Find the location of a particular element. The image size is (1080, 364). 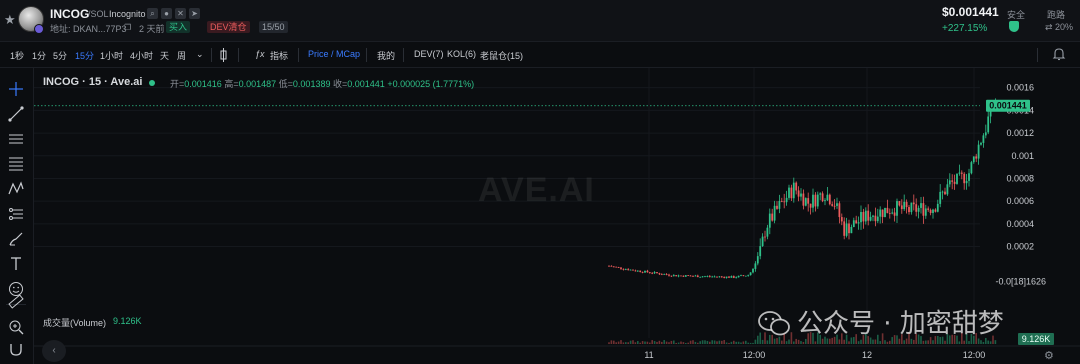

brush-icon is located at coordinates (16, 239).